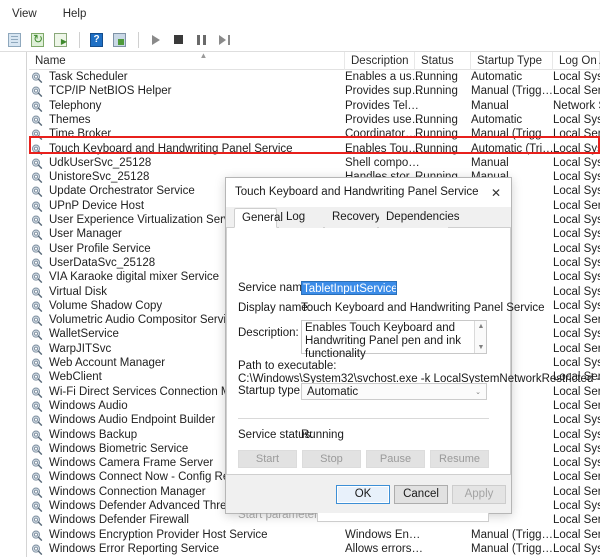 The image size is (600, 557). Describe the element at coordinates (25, 304) in the screenshot. I see `pane-splitter` at that location.